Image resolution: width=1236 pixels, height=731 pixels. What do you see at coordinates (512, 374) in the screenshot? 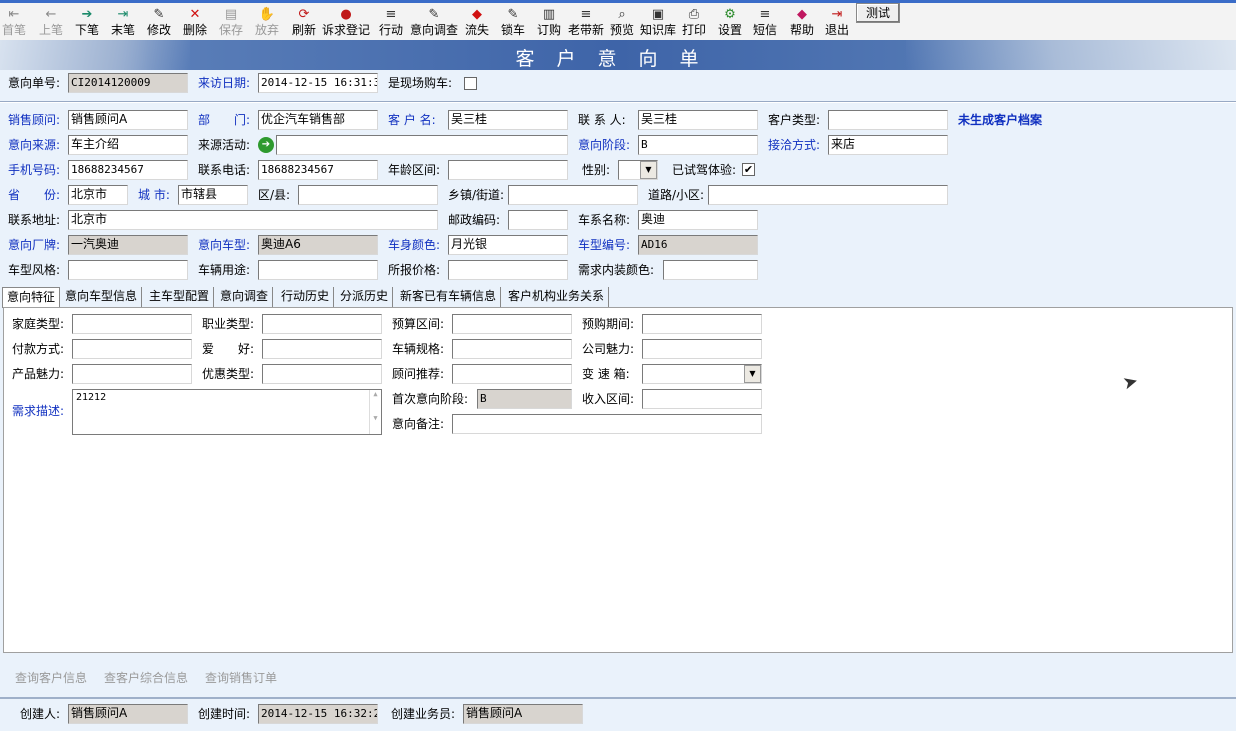
I see `advisor-recommend-field` at bounding box center [512, 374].